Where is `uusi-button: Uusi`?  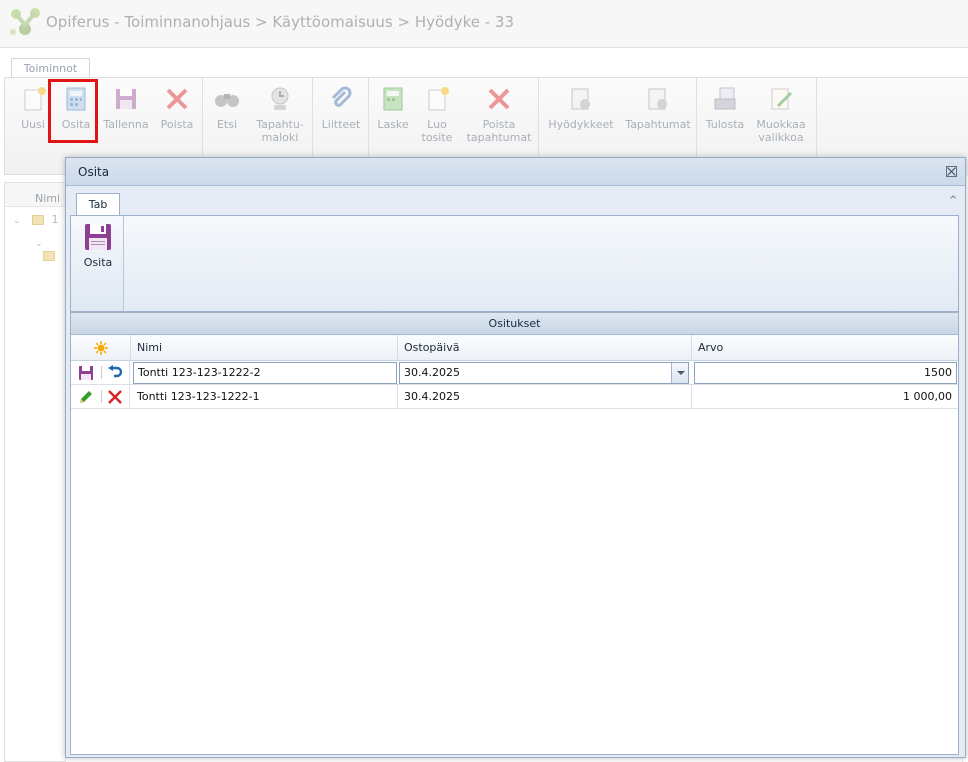 uusi-button: Uusi is located at coordinates (33, 107).